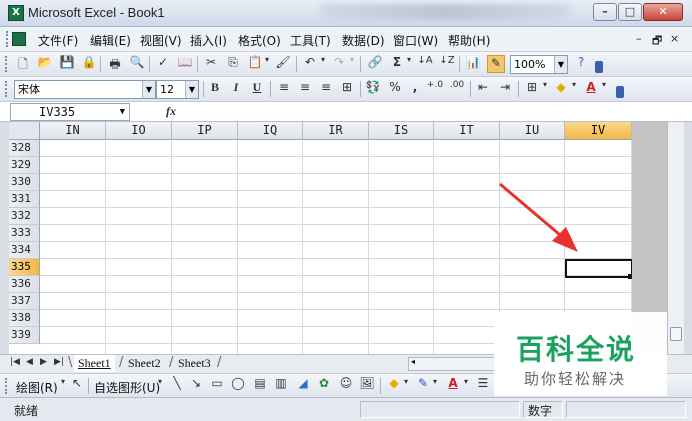 The width and height of the screenshot is (692, 421). Describe the element at coordinates (496, 64) in the screenshot. I see `drawing-icon: ✎` at that location.